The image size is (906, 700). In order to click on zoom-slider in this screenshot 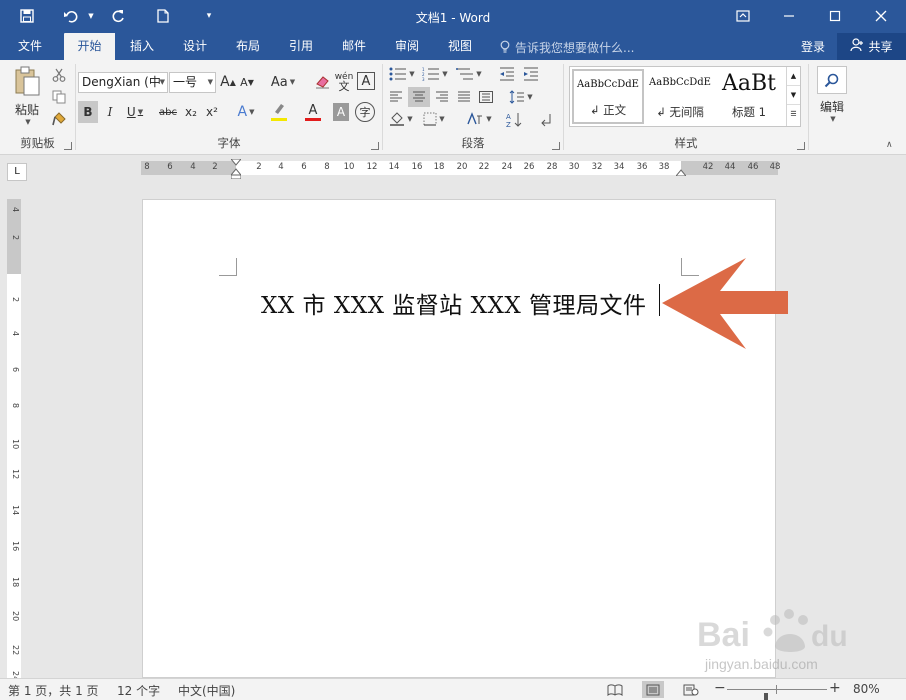, I will do `click(777, 692)`.